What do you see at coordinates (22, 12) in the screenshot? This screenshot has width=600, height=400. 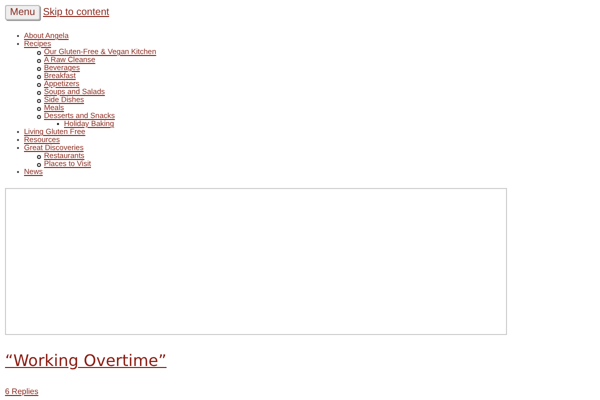 I see `menu-button: Menu` at bounding box center [22, 12].